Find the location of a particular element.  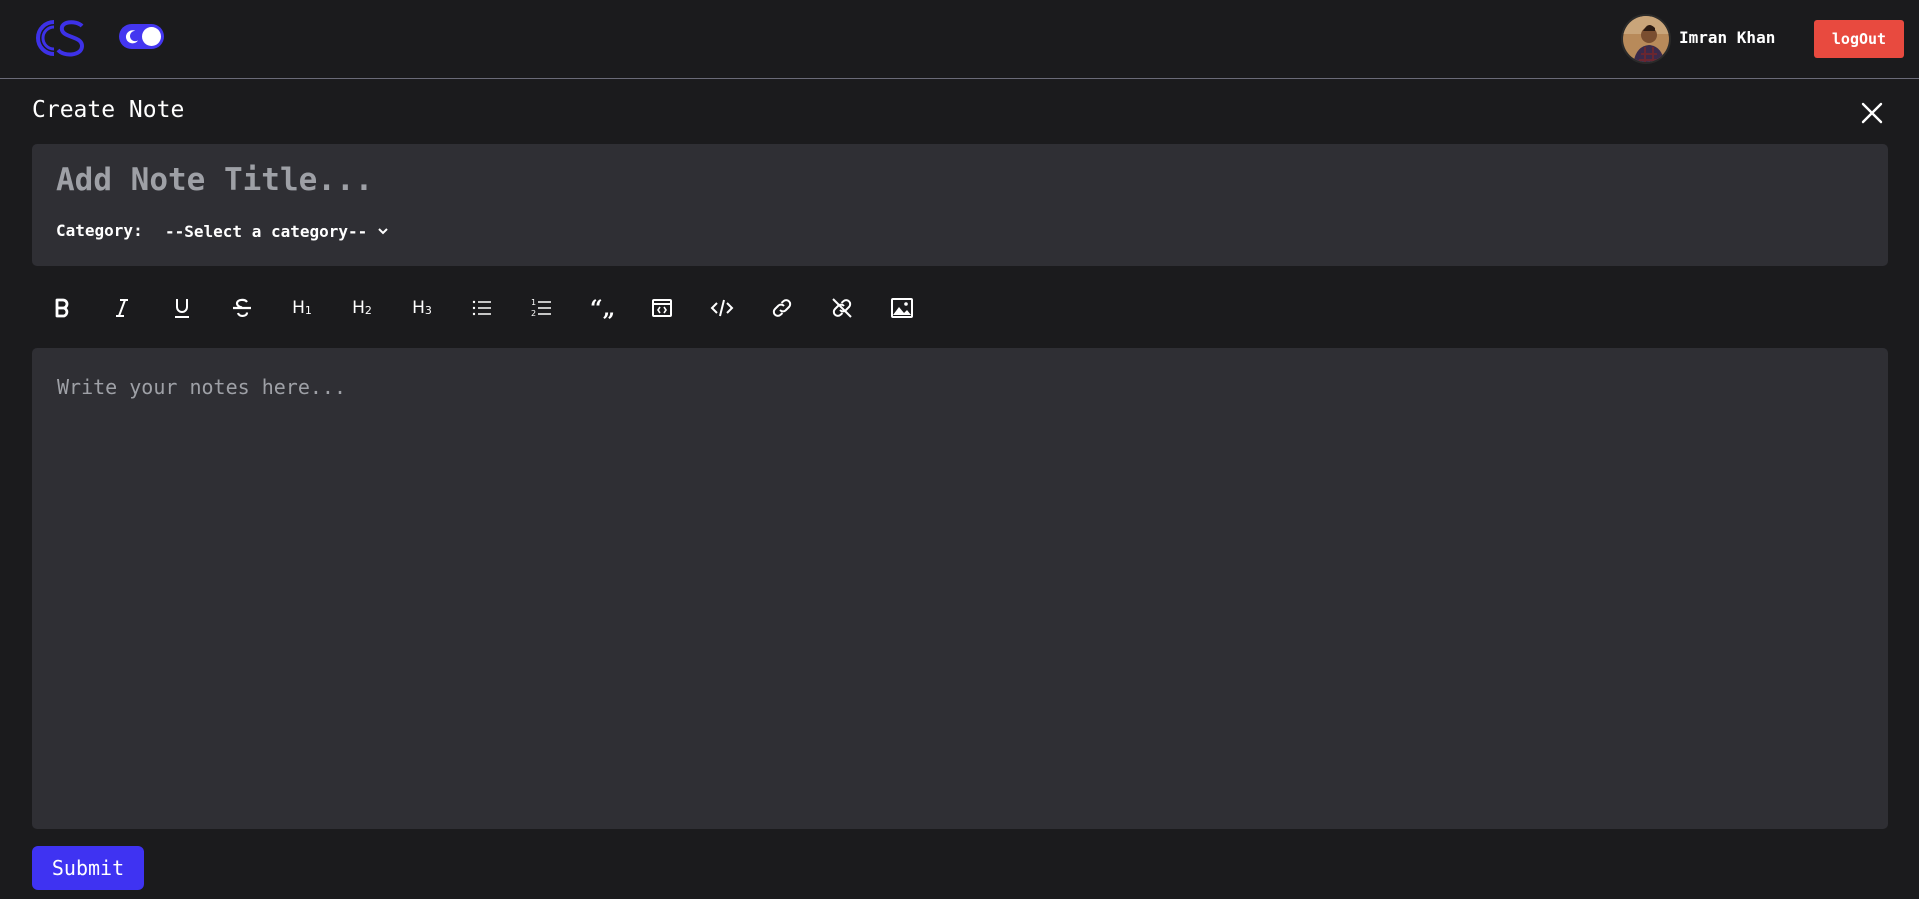

strikethrough-button is located at coordinates (242, 308).